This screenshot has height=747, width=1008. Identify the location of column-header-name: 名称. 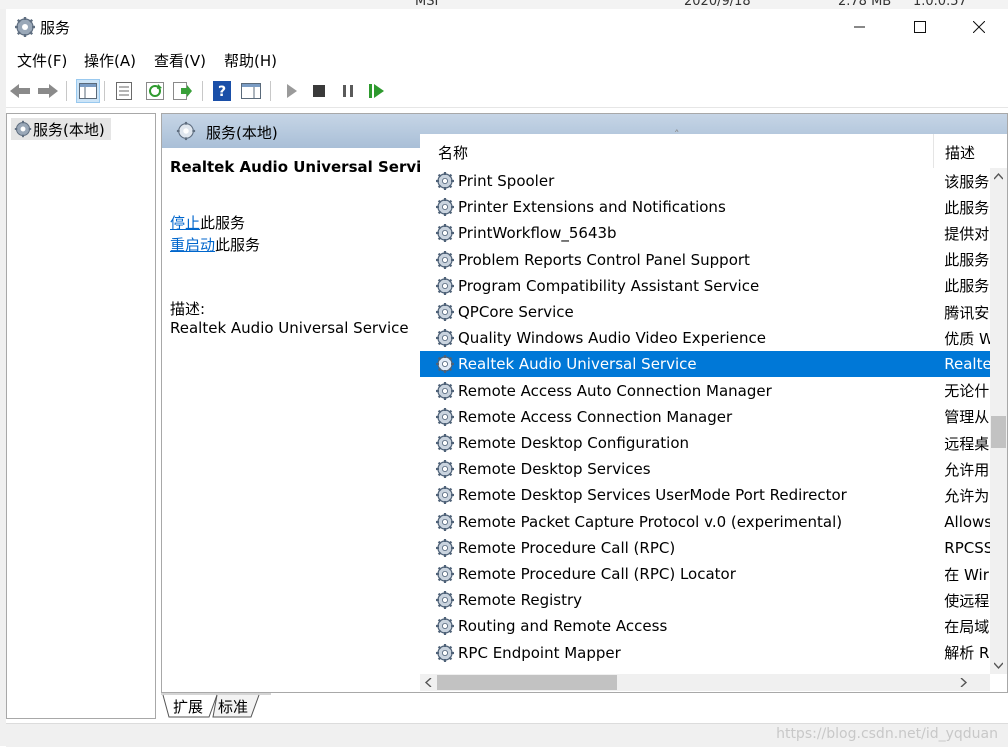
(453, 152).